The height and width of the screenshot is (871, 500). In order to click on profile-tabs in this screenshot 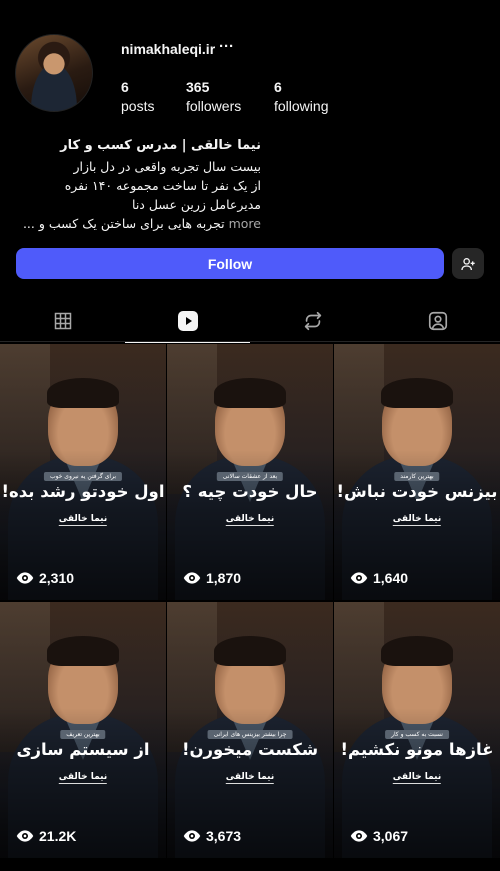, I will do `click(250, 321)`.